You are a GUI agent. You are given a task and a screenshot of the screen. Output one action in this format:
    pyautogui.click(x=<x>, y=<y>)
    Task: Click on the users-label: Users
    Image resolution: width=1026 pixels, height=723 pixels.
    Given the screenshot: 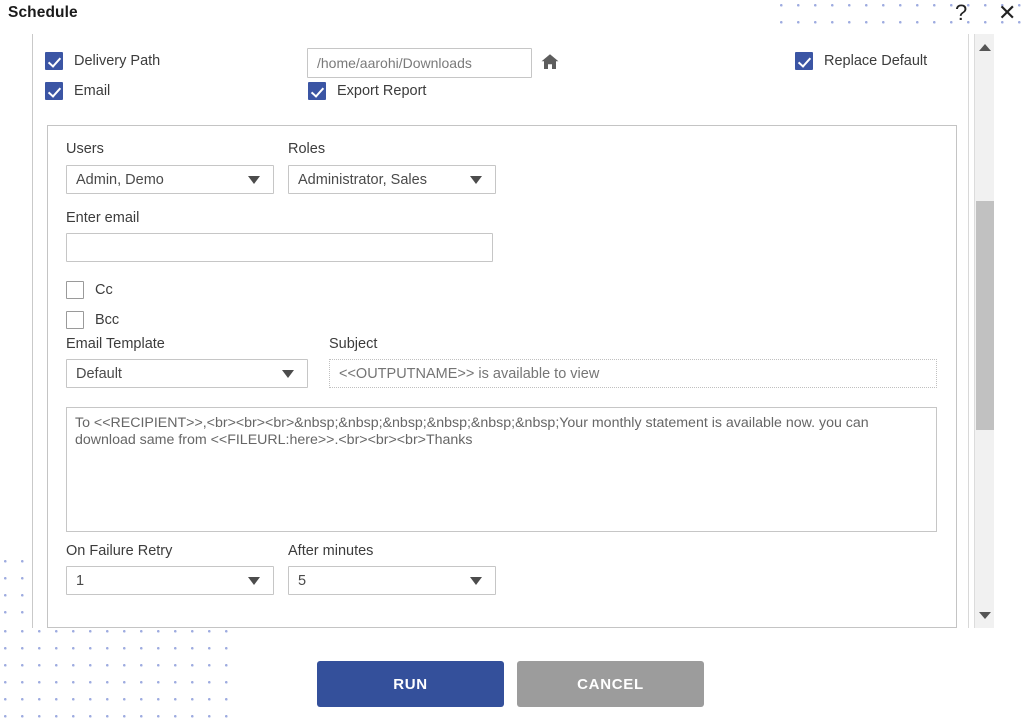 What is the action you would take?
    pyautogui.click(x=85, y=149)
    